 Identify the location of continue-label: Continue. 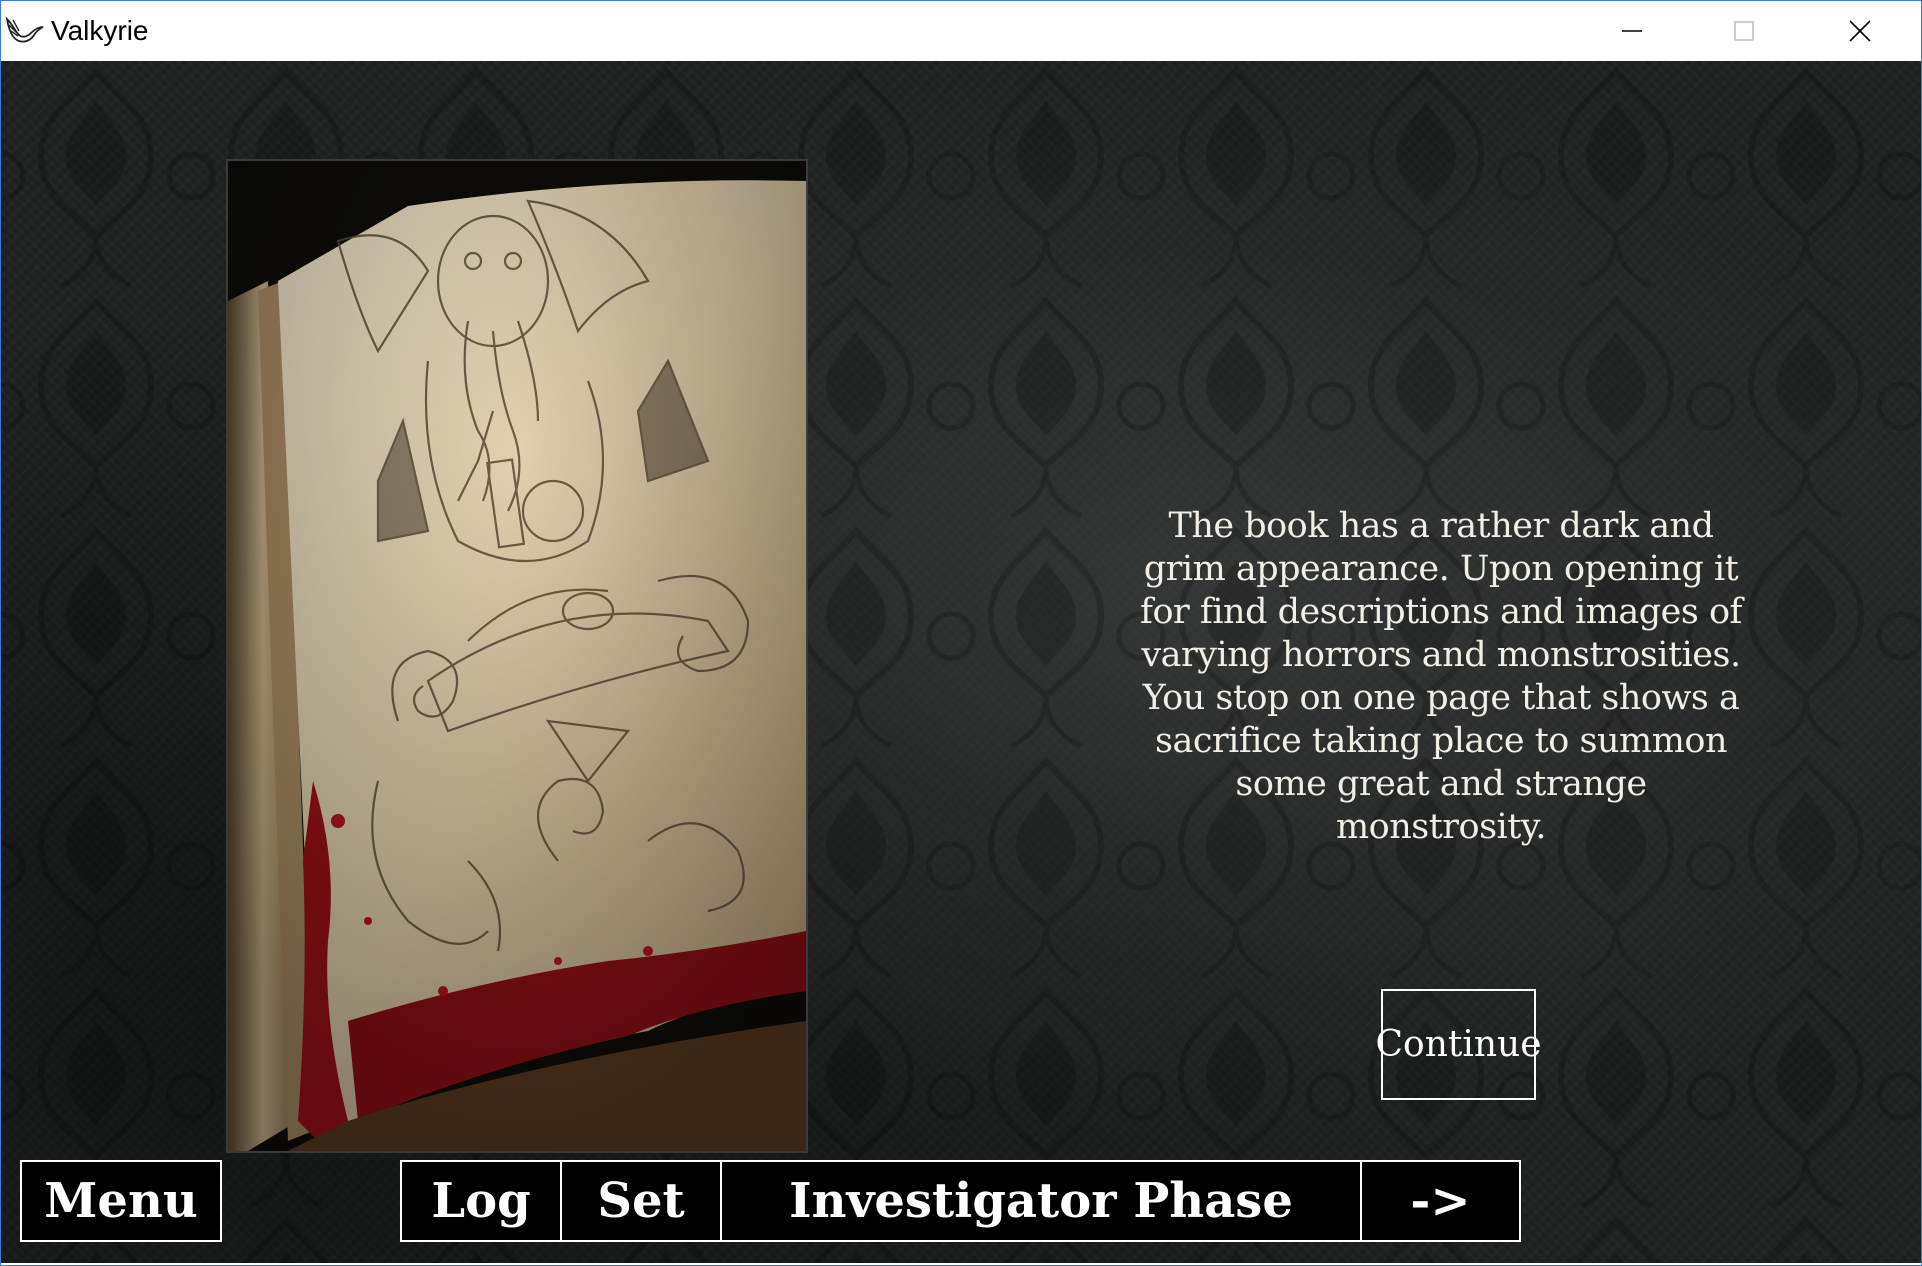
(1458, 1044).